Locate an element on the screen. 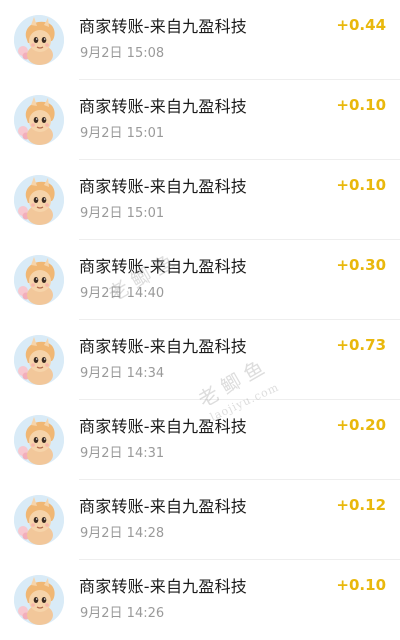  transaction-amount: +0.73 is located at coordinates (361, 345).